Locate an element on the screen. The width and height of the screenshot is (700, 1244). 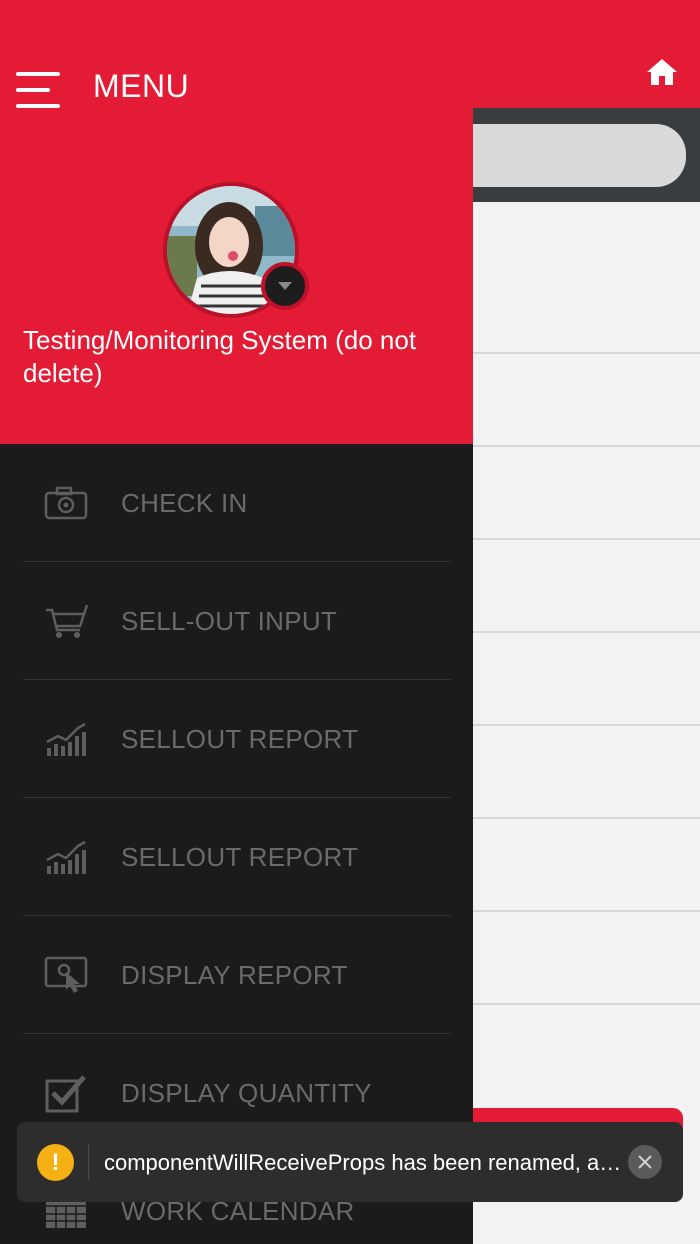
chevron-down-icon is located at coordinates (285, 286).